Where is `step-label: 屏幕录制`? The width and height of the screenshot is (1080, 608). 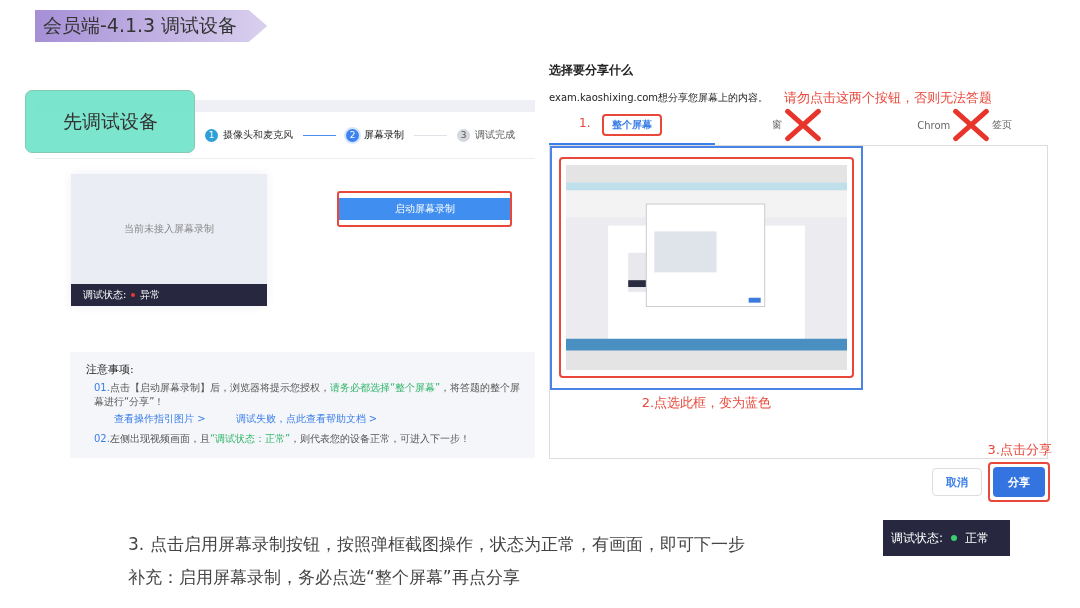 step-label: 屏幕录制 is located at coordinates (384, 135).